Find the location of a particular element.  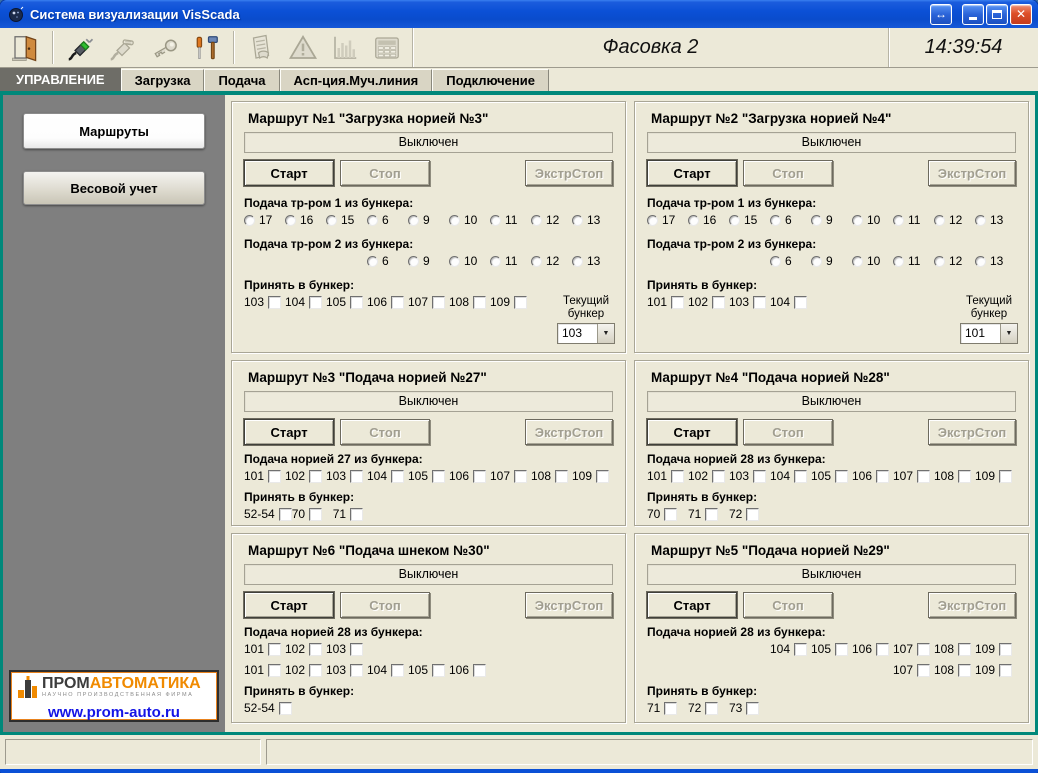

disconnect-button is located at coordinates (122, 48).